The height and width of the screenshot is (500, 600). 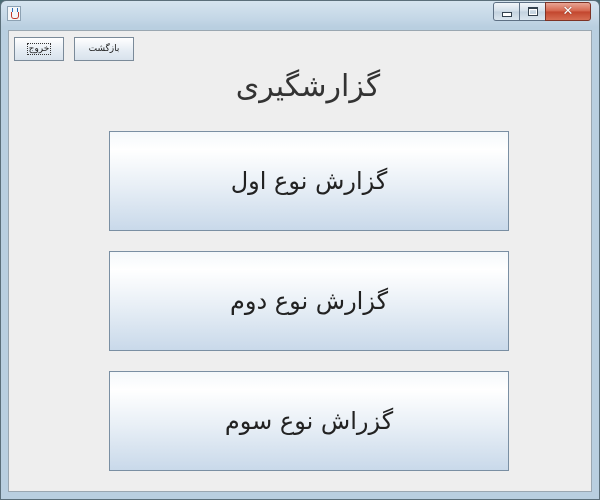 I want to click on close-button: ✕, so click(x=568, y=11).